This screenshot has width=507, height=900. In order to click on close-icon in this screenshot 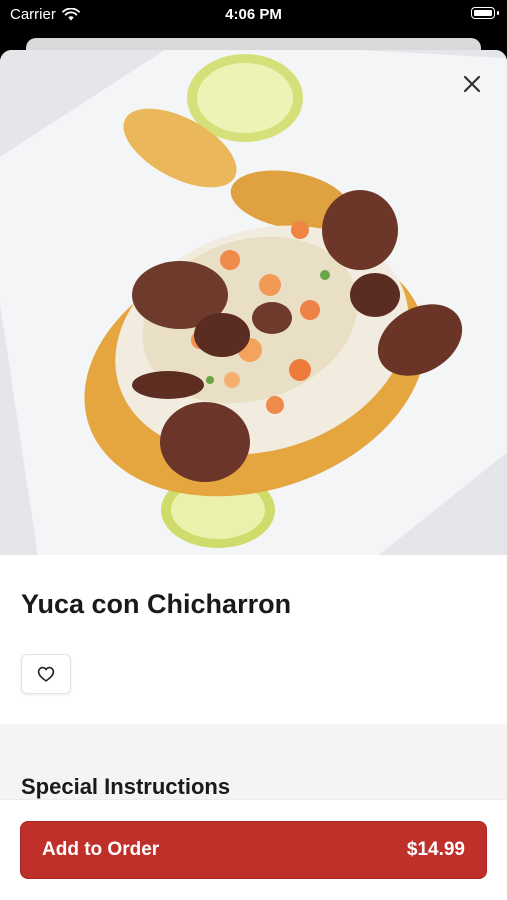, I will do `click(472, 84)`.